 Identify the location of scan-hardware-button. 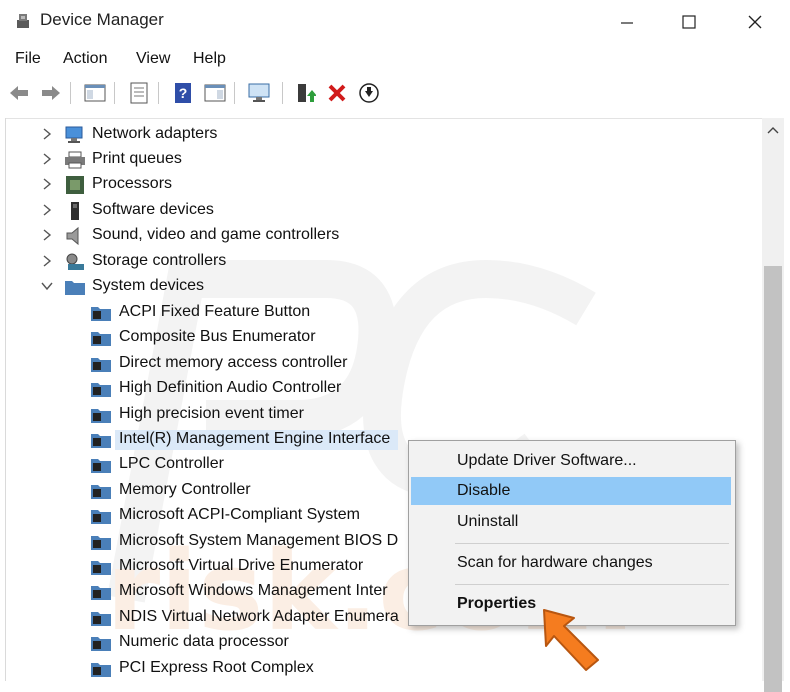
(259, 93).